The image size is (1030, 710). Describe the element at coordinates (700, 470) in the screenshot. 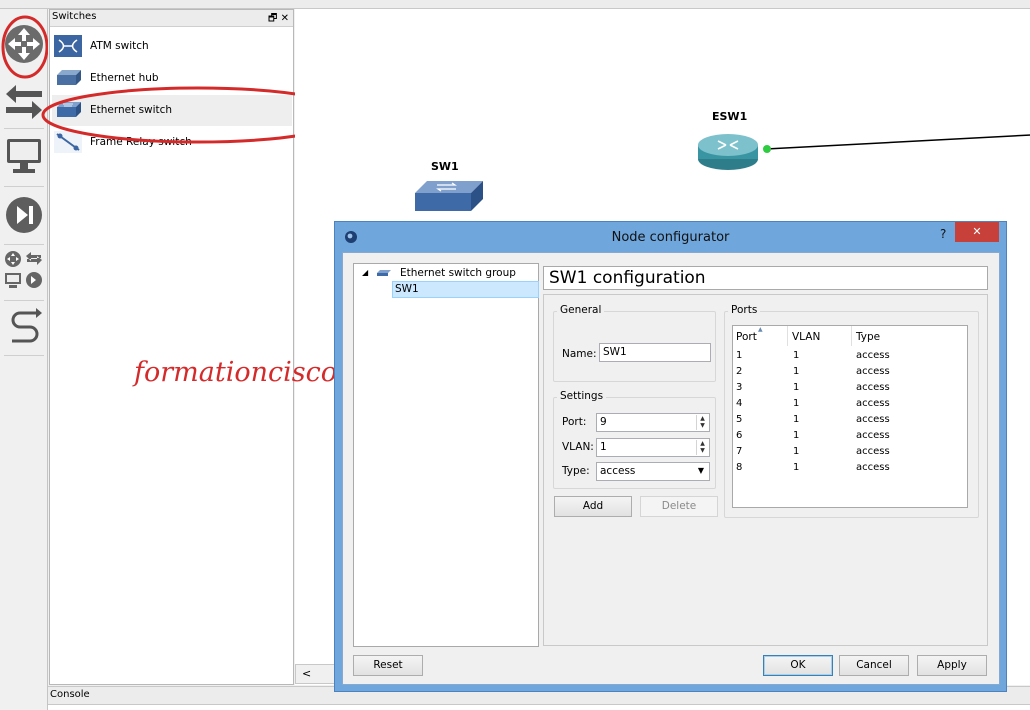

I see `chevron-down-icon: ▼` at that location.